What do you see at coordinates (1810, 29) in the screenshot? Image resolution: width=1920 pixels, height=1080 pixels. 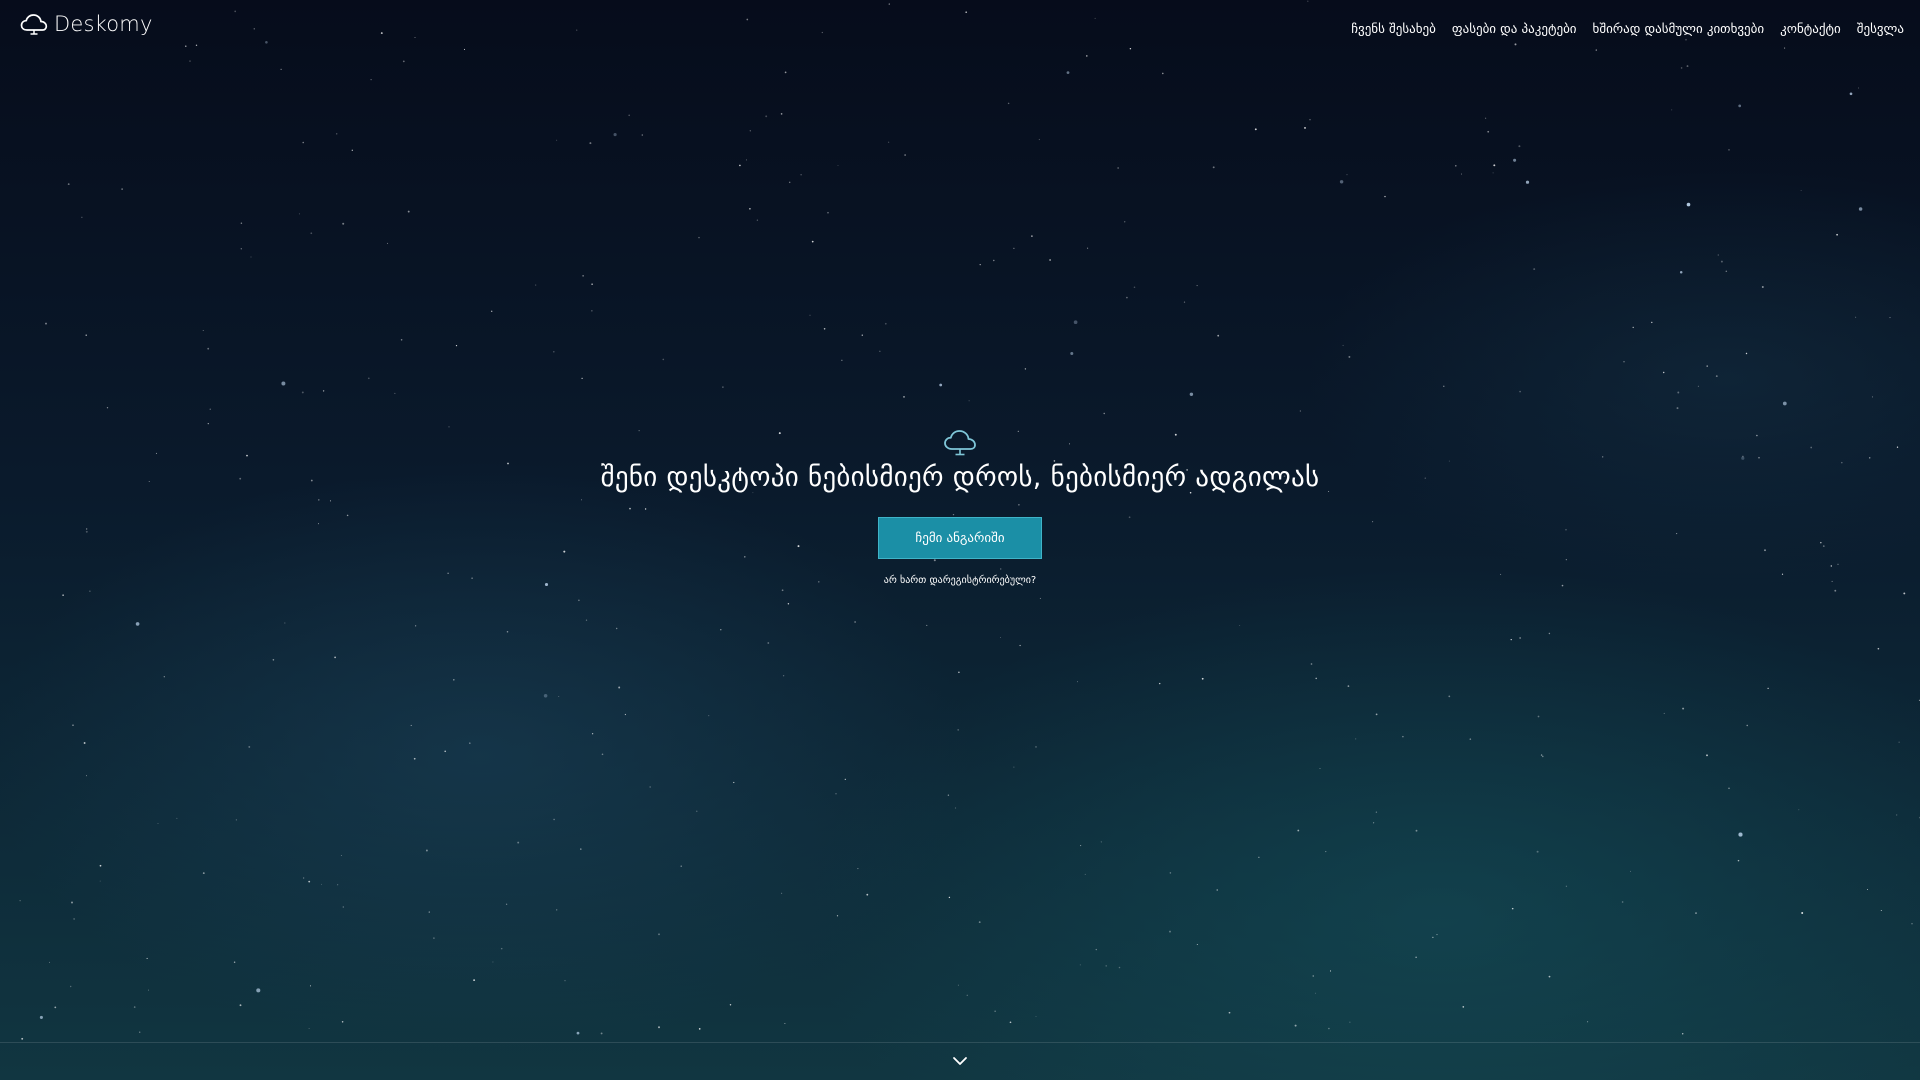 I see `nav-link-contact: კონტაქტი` at bounding box center [1810, 29].